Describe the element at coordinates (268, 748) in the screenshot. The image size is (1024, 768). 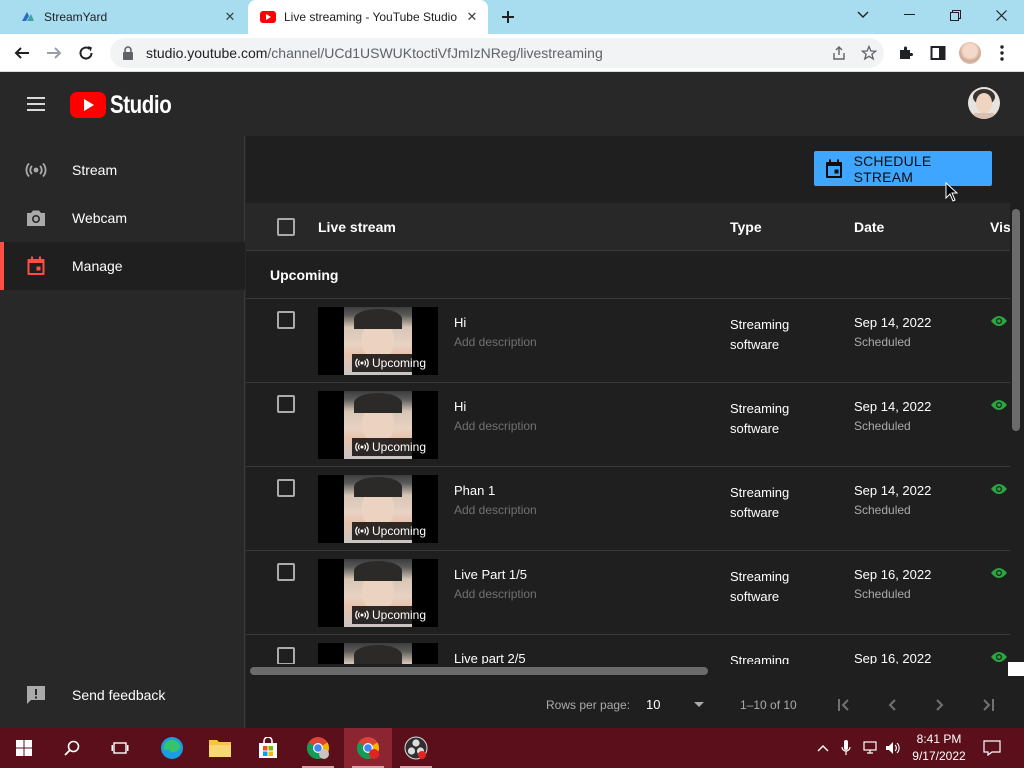
I see `microsoft-store-icon` at that location.